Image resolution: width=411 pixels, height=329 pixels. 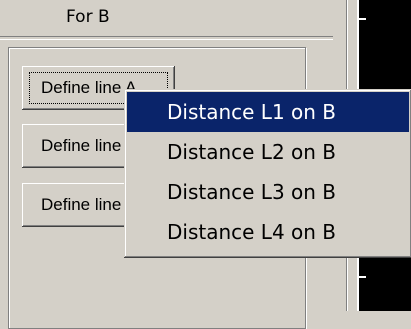 I want to click on menu-item-distance-l4: Distance L4 on B, so click(x=268, y=232).